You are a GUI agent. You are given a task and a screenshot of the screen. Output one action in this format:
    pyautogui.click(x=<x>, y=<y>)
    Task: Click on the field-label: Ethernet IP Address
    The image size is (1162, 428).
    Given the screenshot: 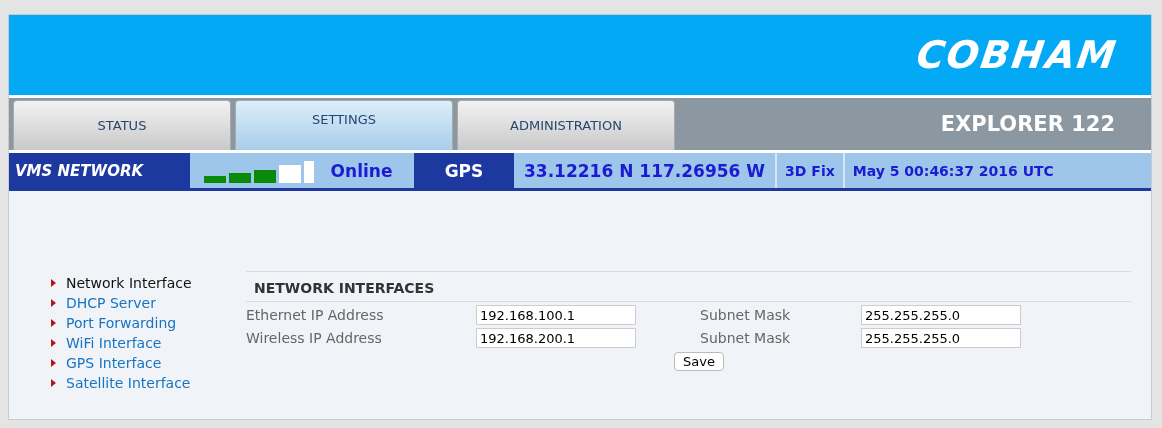 What is the action you would take?
    pyautogui.click(x=315, y=315)
    